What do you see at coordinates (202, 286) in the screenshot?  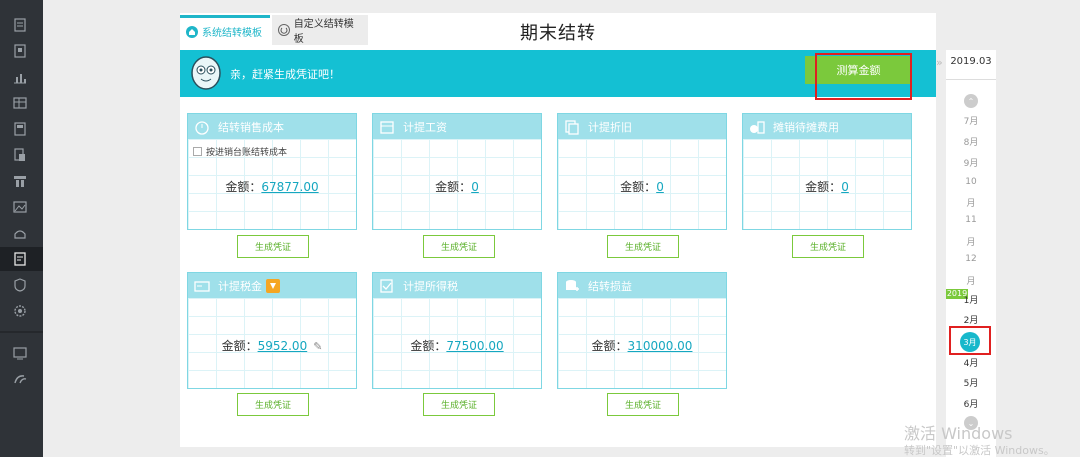 I see `receipt-icon` at bounding box center [202, 286].